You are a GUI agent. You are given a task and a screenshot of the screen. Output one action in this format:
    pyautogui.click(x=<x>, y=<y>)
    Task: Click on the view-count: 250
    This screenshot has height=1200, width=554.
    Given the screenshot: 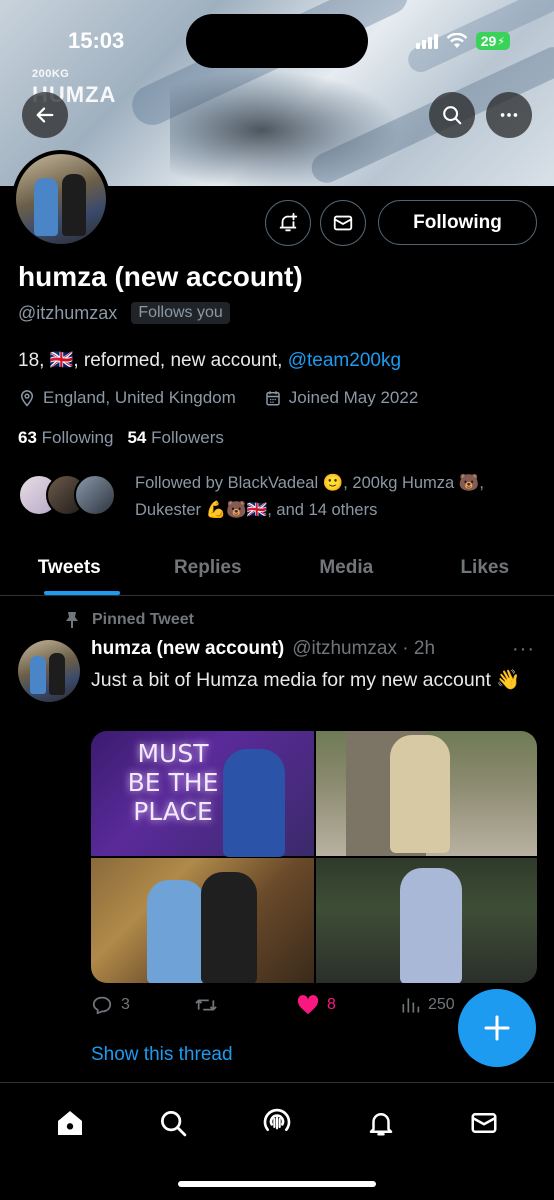 What is the action you would take?
    pyautogui.click(x=441, y=1004)
    